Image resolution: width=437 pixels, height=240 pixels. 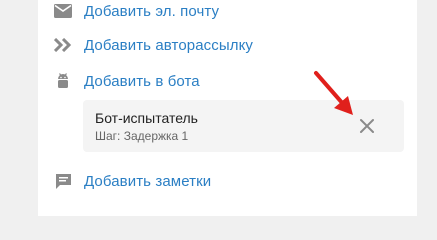 I want to click on remove-bot-button, so click(x=367, y=126).